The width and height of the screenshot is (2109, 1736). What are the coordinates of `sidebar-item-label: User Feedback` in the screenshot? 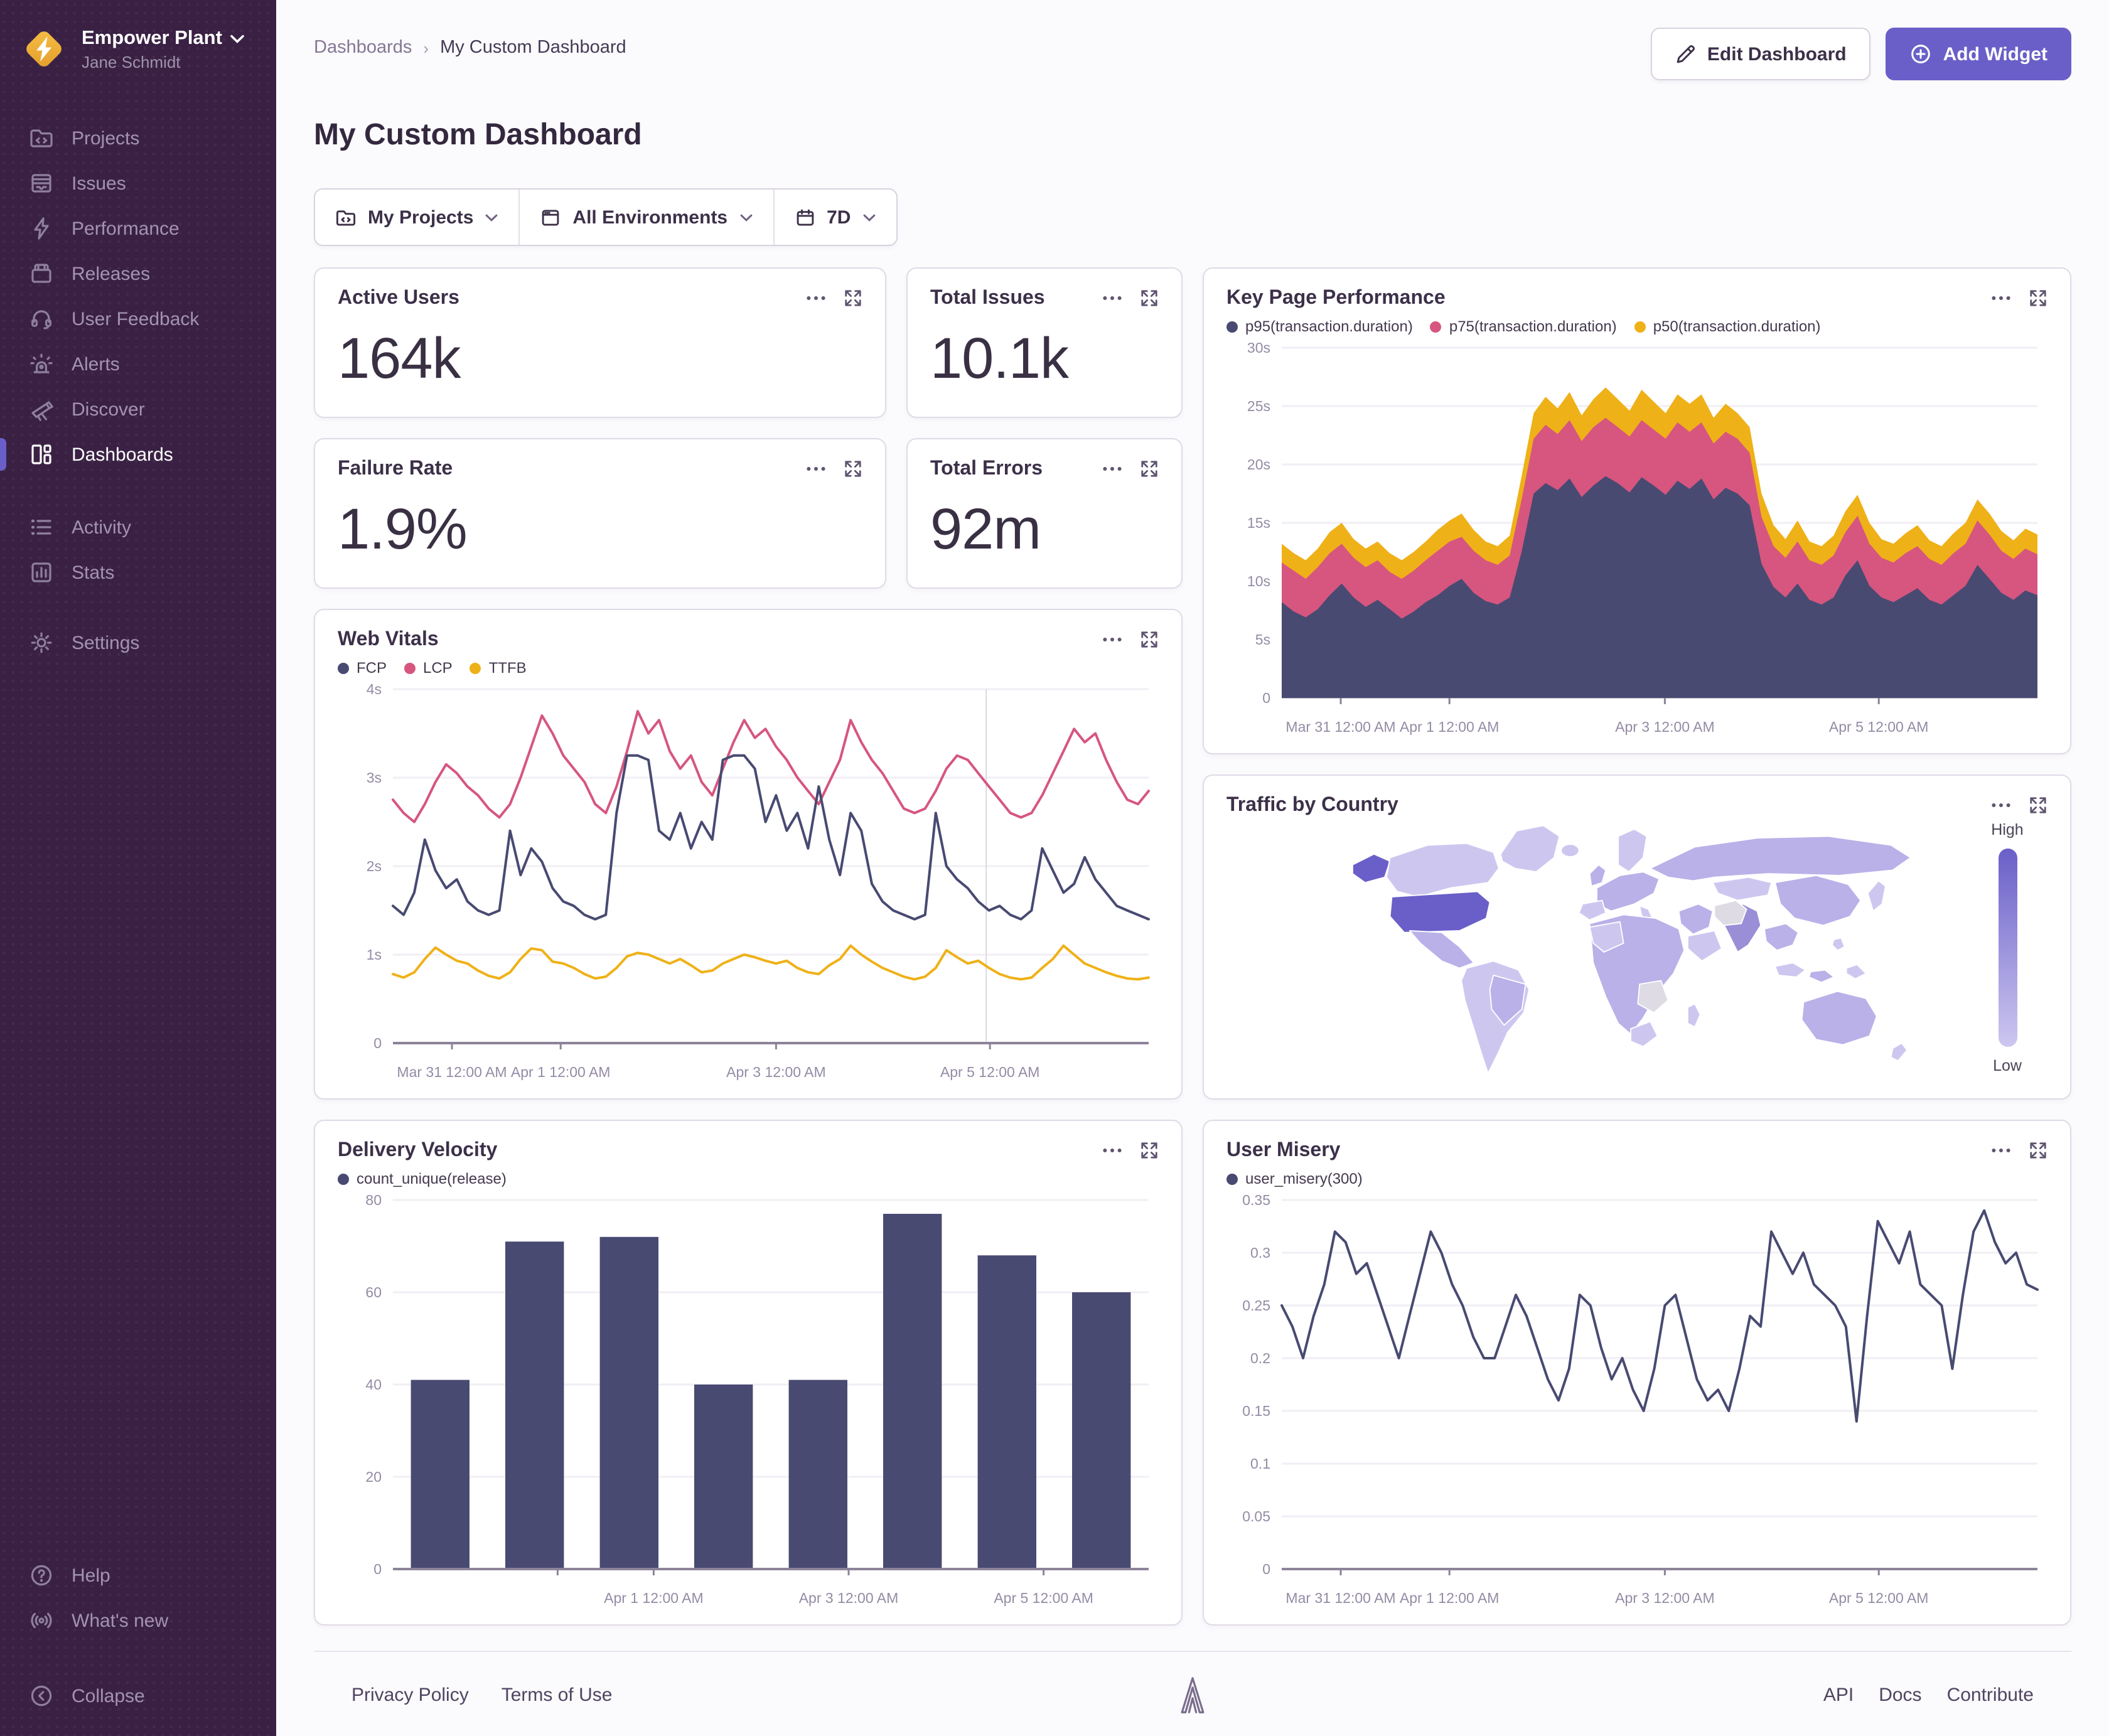 It's located at (136, 319).